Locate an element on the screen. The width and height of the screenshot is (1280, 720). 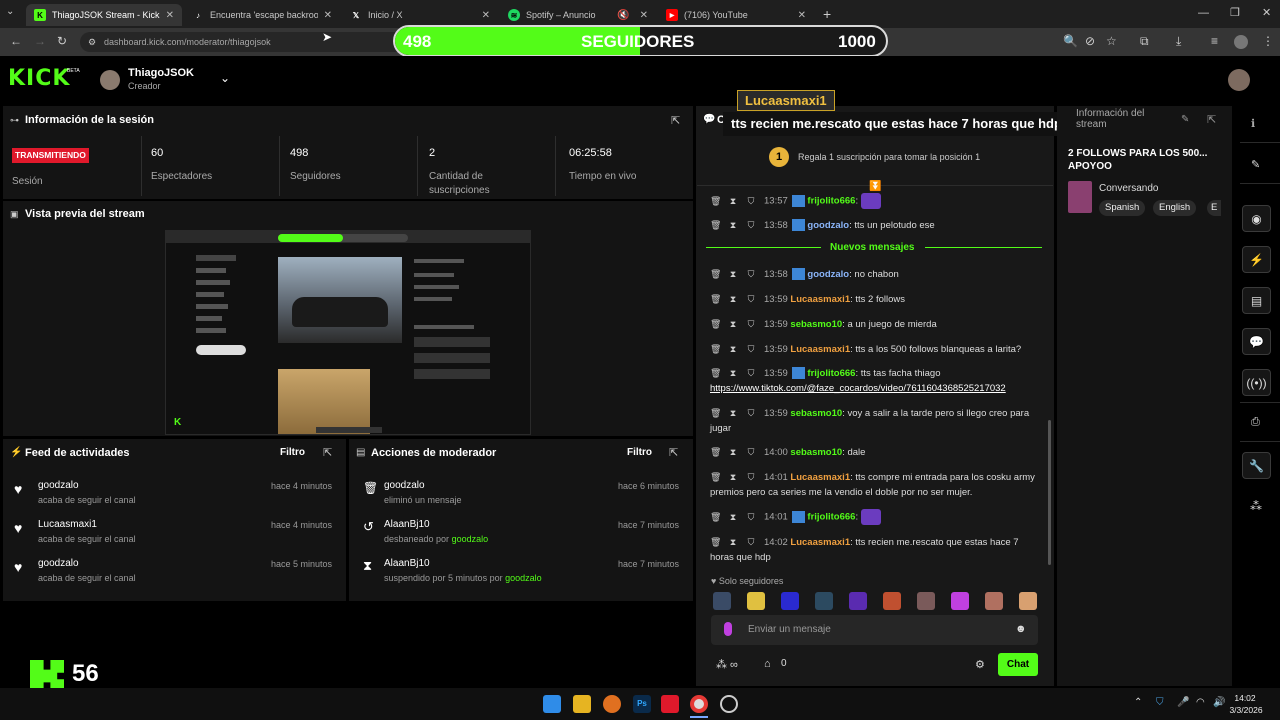
user-avatar-menu is located at coordinates (1239, 80).